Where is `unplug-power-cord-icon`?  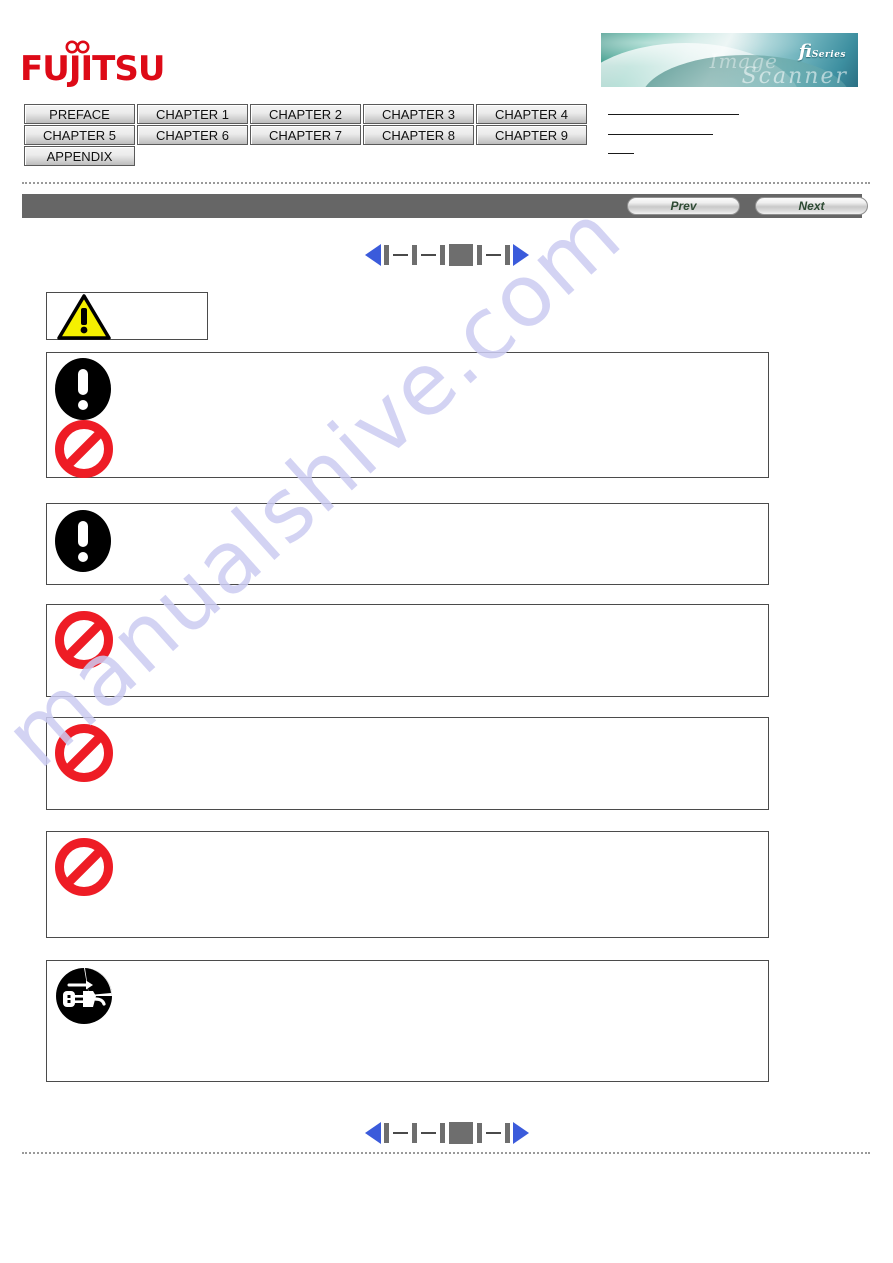 unplug-power-cord-icon is located at coordinates (84, 996).